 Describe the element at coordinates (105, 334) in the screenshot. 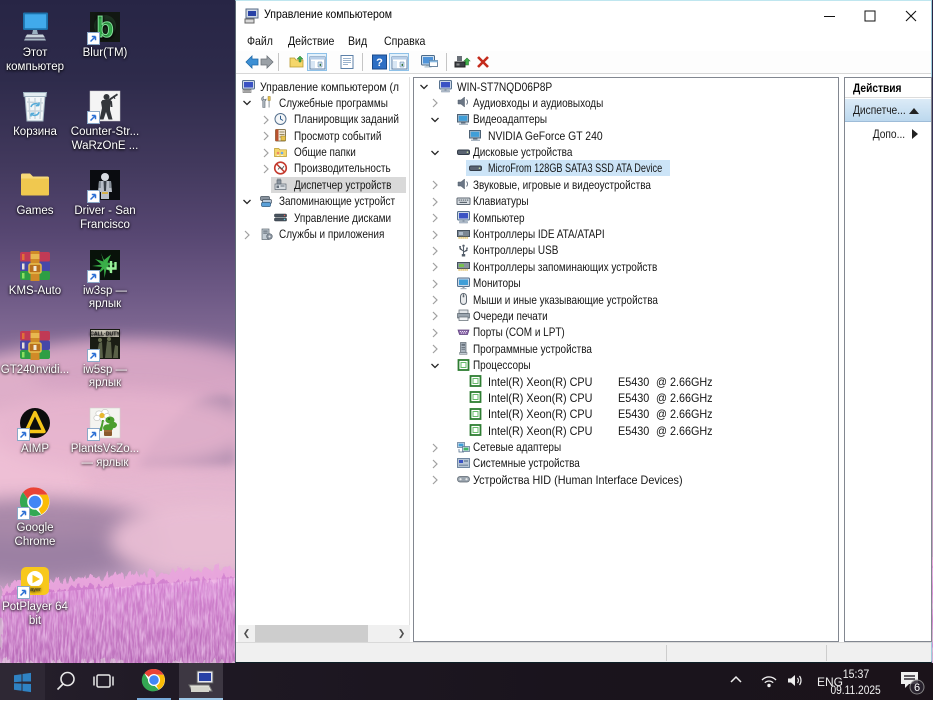

I see `svg-text: CALL·DUTY` at that location.